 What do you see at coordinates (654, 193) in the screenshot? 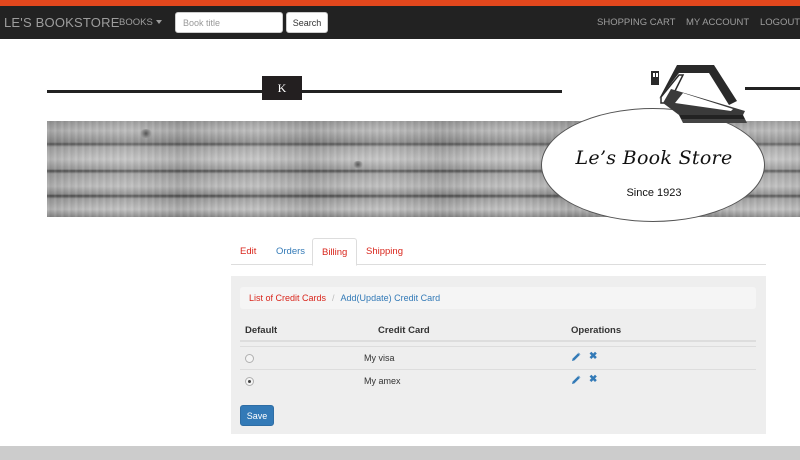
I see `logo-since: Since 1923` at bounding box center [654, 193].